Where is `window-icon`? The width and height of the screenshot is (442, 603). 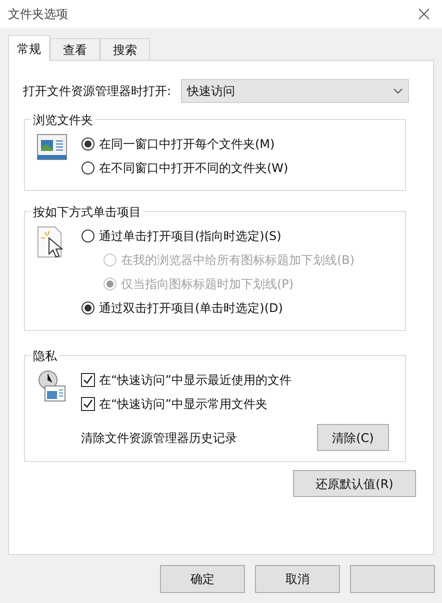 window-icon is located at coordinates (52, 147).